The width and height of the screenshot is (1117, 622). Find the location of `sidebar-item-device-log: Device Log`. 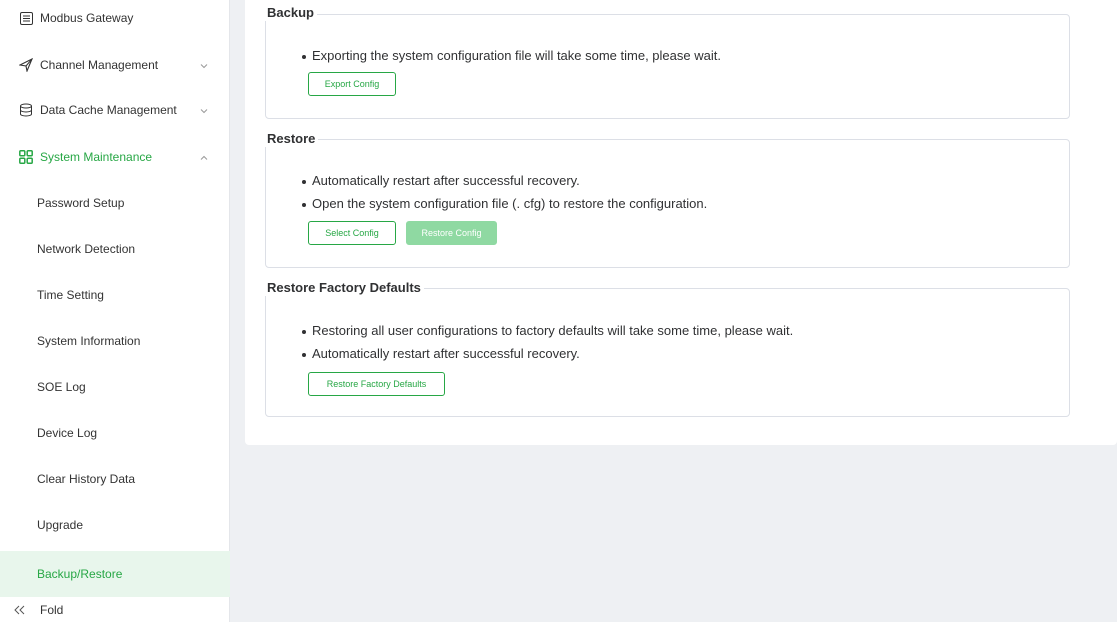

sidebar-item-device-log: Device Log is located at coordinates (114, 433).